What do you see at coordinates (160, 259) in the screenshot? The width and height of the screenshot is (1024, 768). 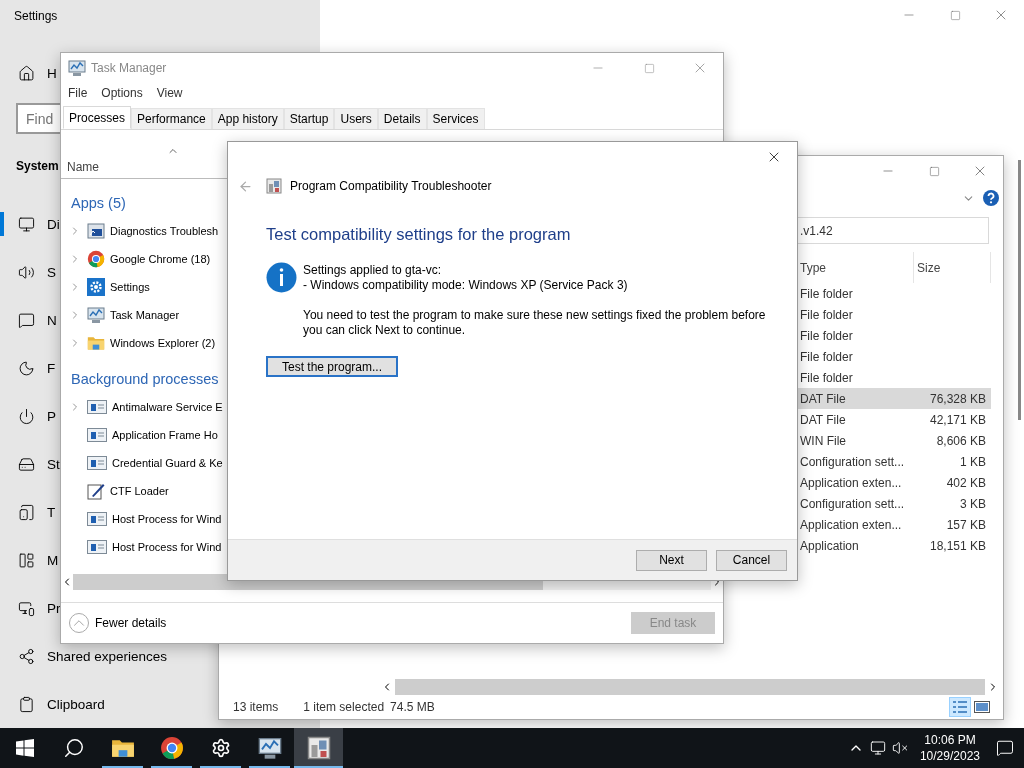 I see `process-name: Google Chrome (18)` at bounding box center [160, 259].